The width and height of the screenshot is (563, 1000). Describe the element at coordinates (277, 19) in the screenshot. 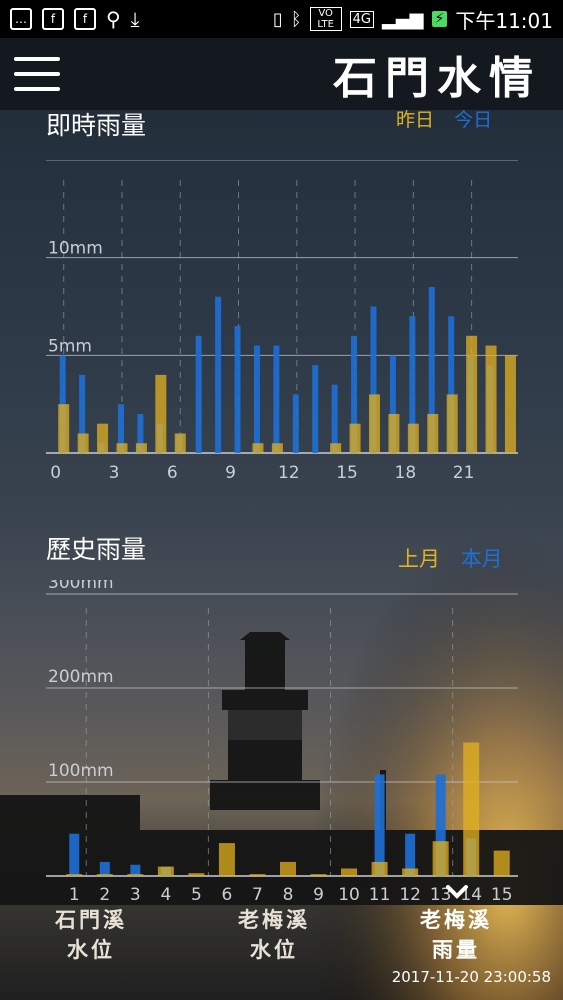

I see `vibrate-icon: ▯` at that location.